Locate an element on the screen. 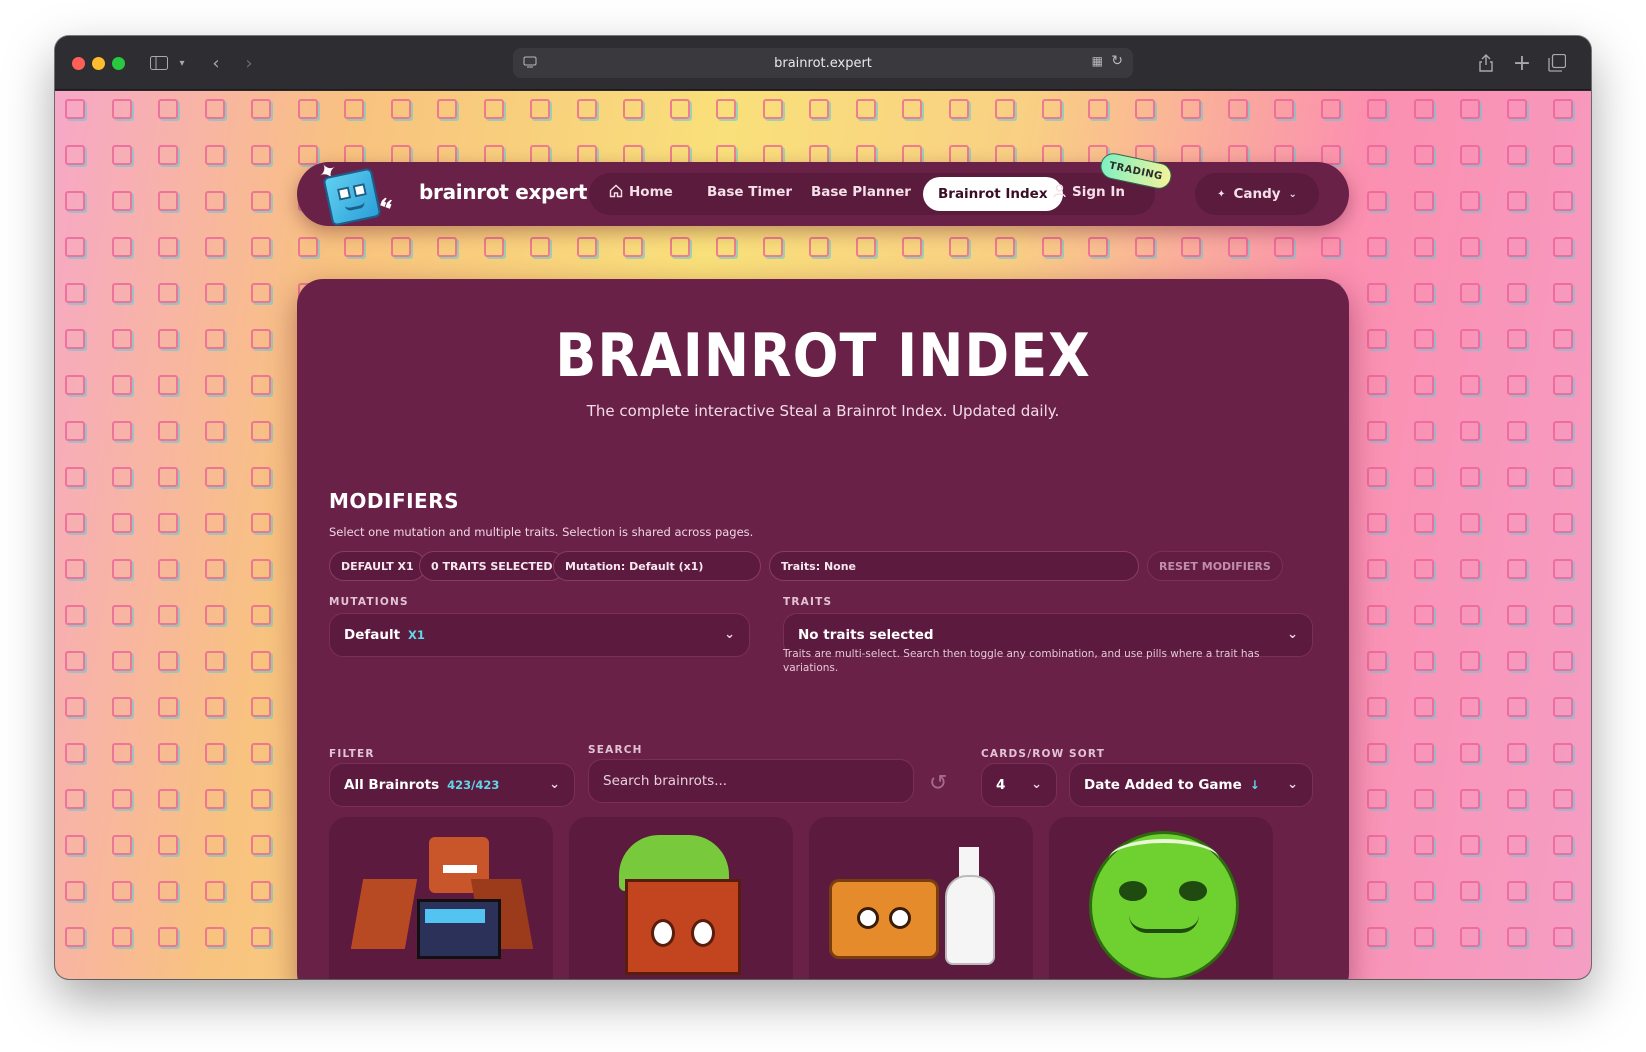  share-icon is located at coordinates (1486, 63).